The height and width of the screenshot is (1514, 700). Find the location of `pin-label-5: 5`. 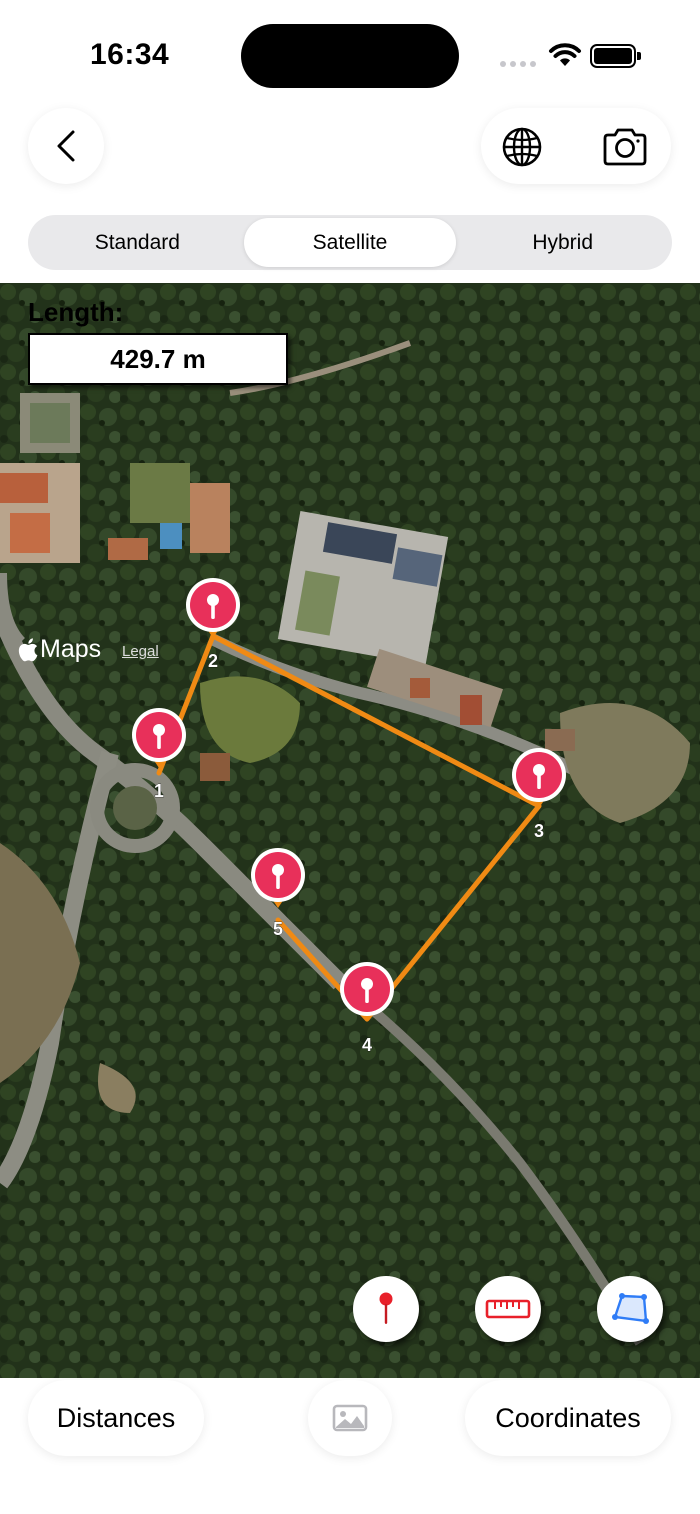

pin-label-5: 5 is located at coordinates (278, 929).